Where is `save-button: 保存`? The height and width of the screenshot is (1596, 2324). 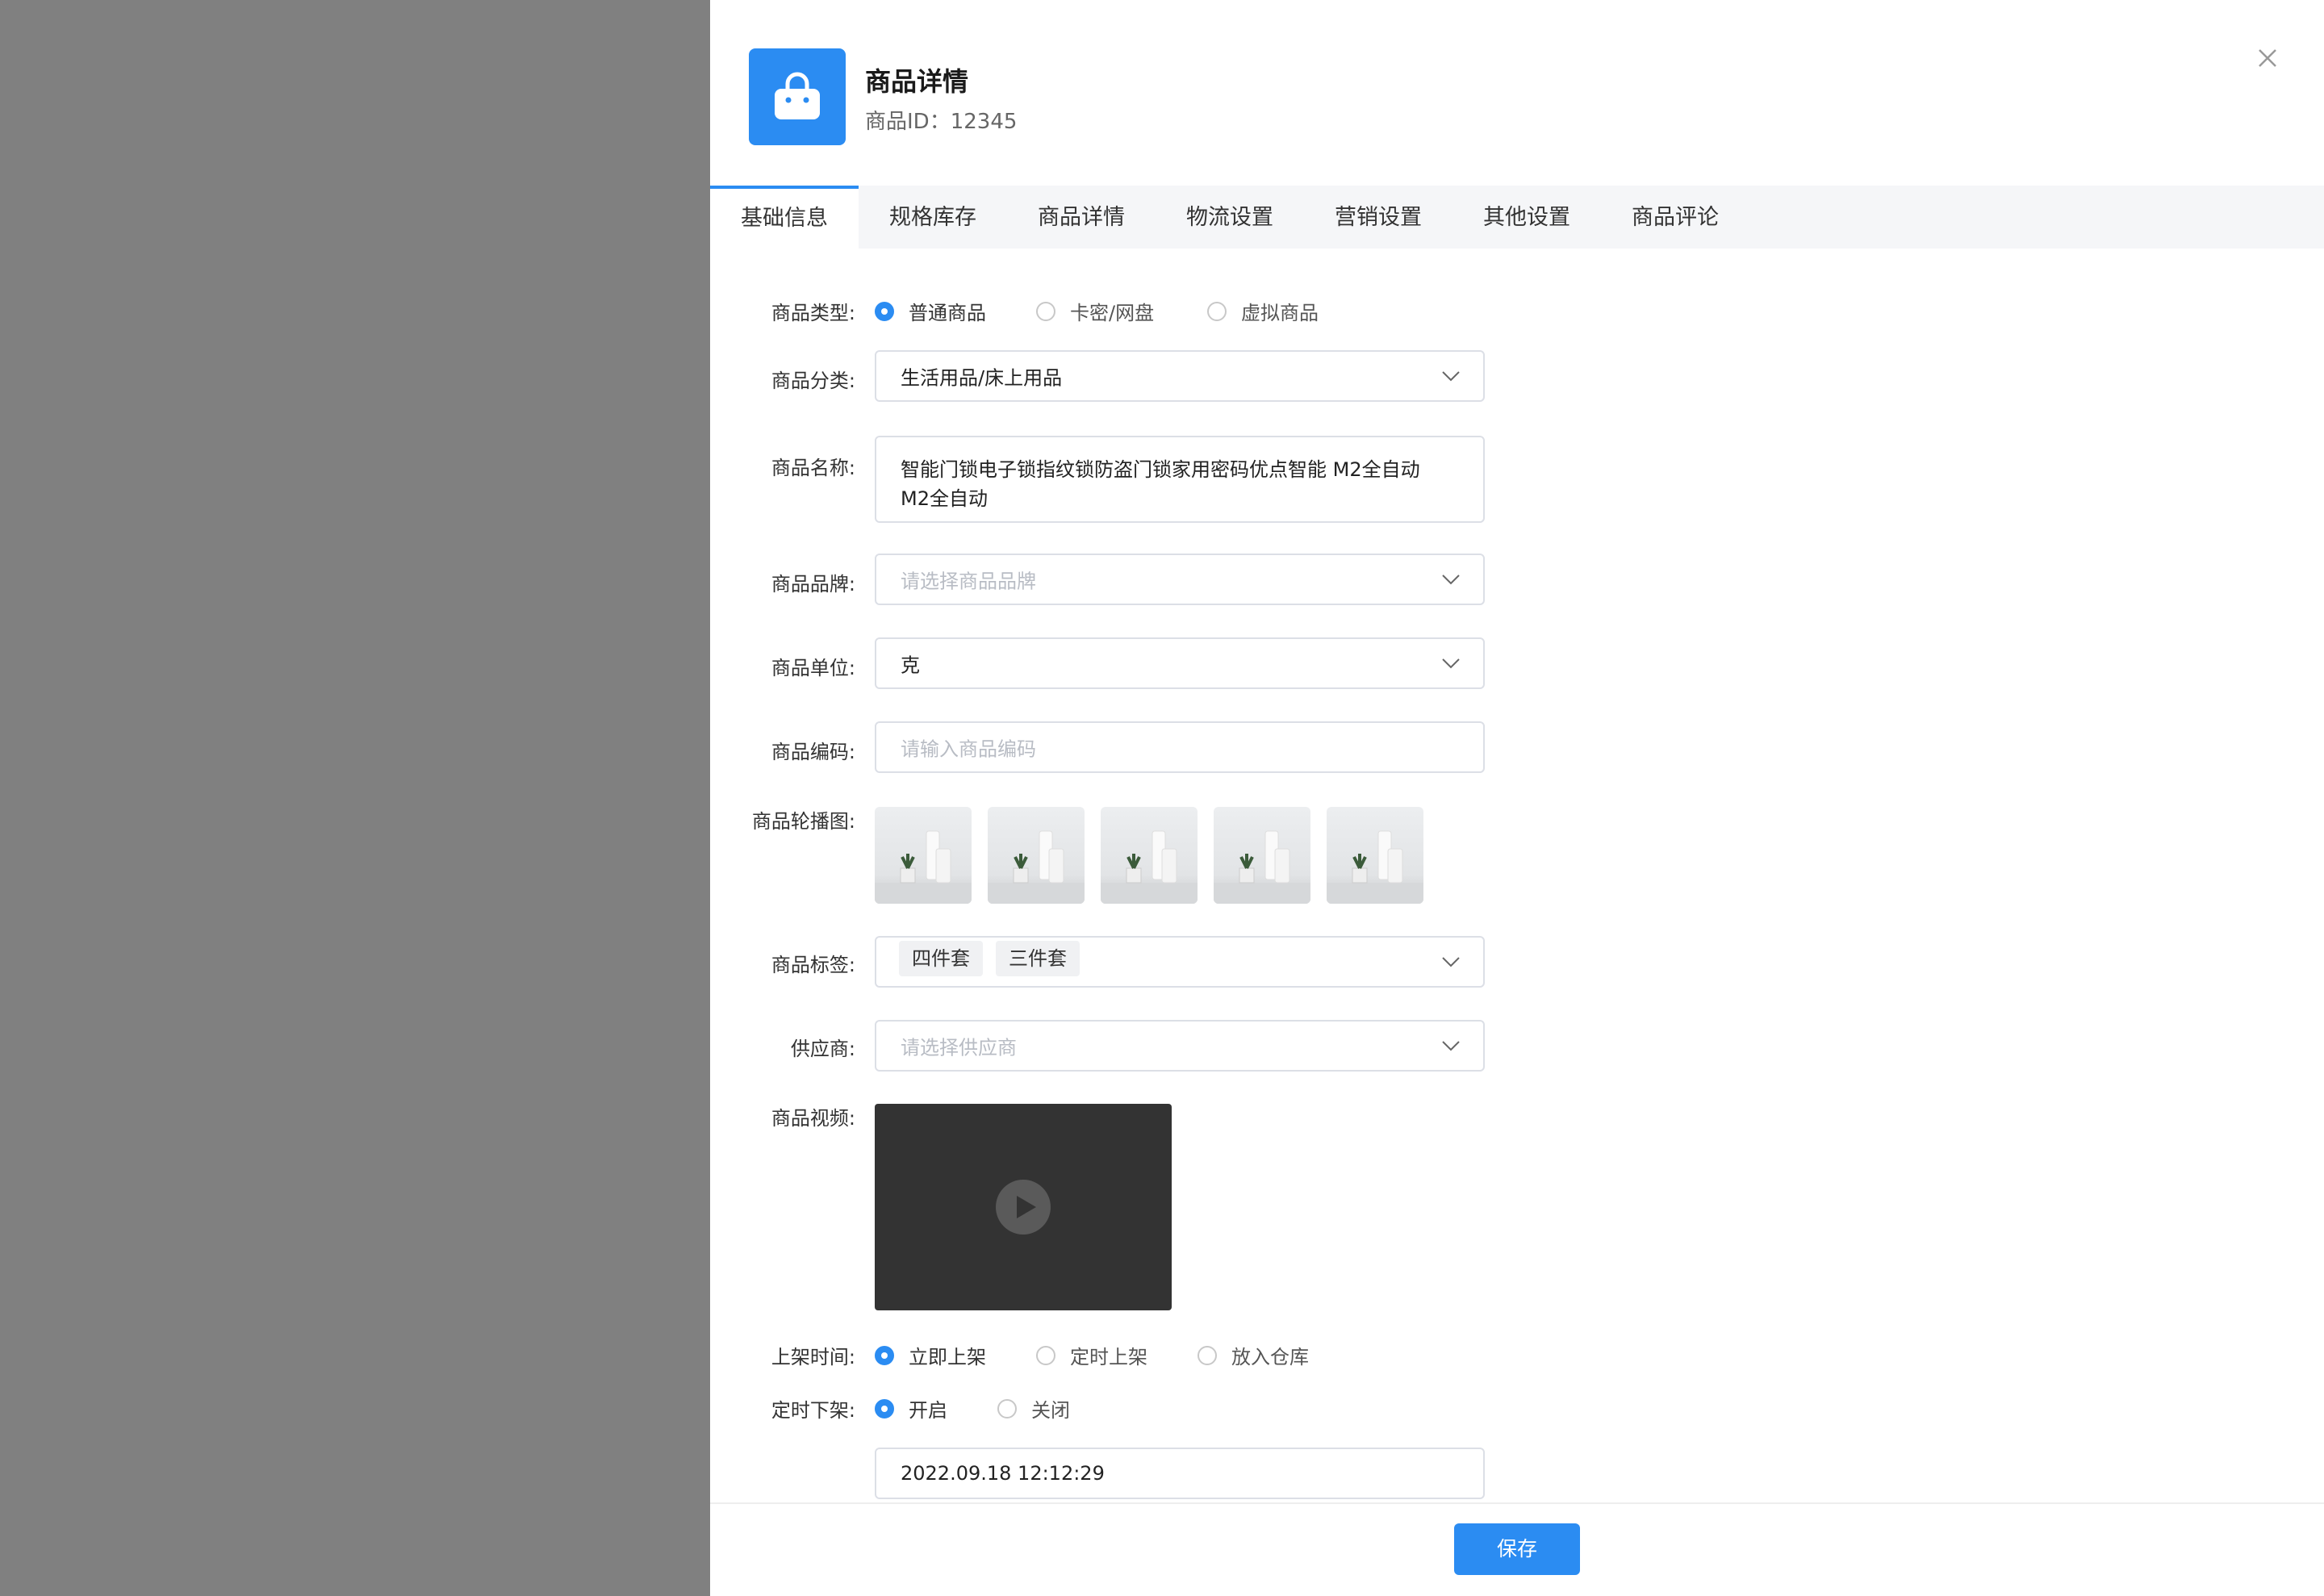
save-button: 保存 is located at coordinates (1517, 1549).